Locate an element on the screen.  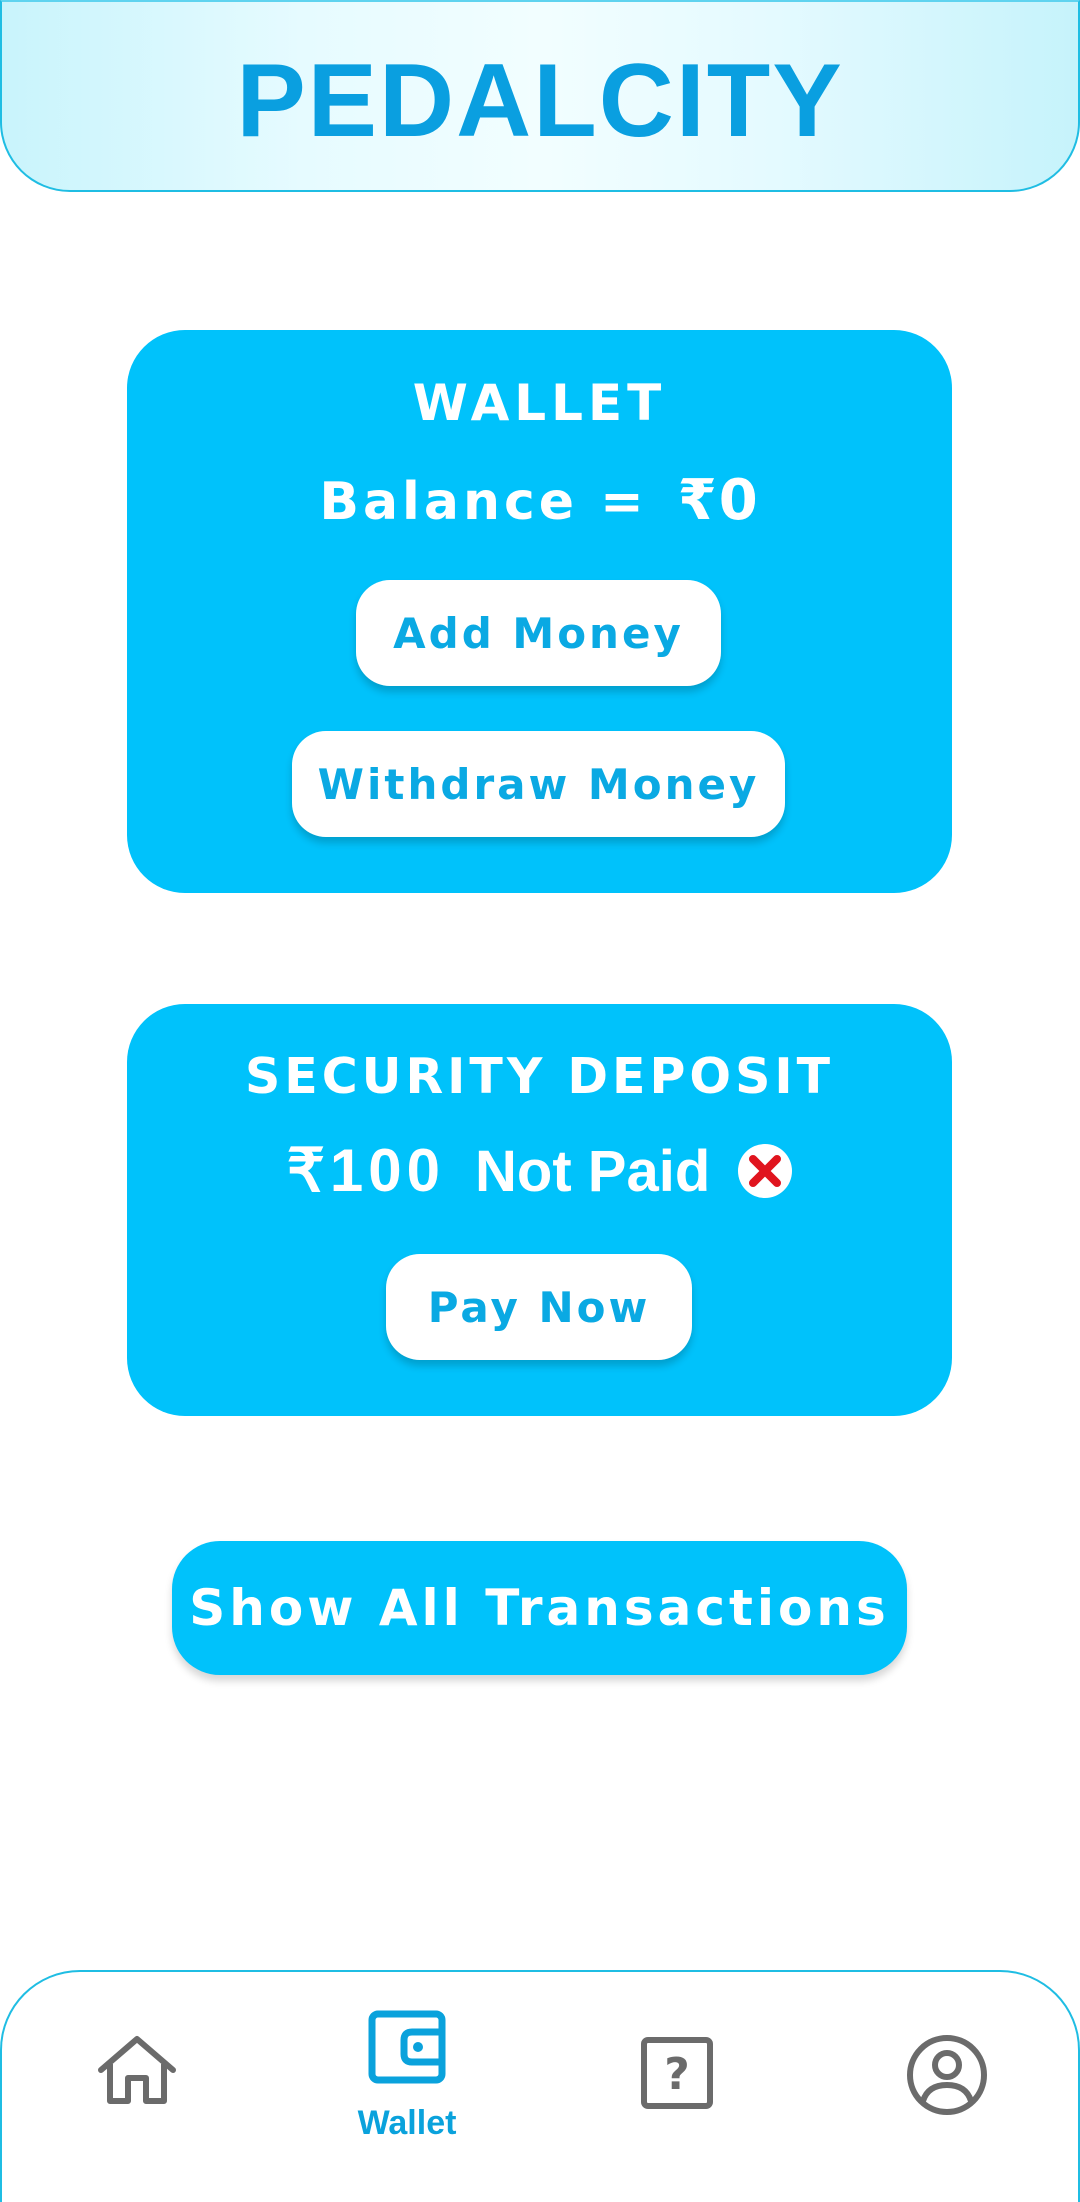
add-money-button: Add Money is located at coordinates (538, 633).